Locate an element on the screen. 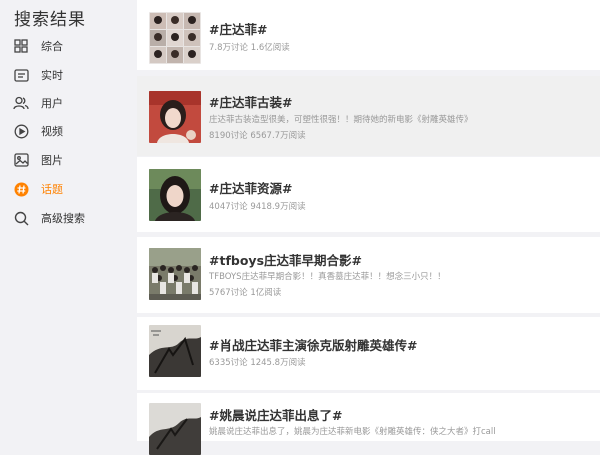 This screenshot has width=600, height=455. nav-item-images: 图片 is located at coordinates (67, 160).